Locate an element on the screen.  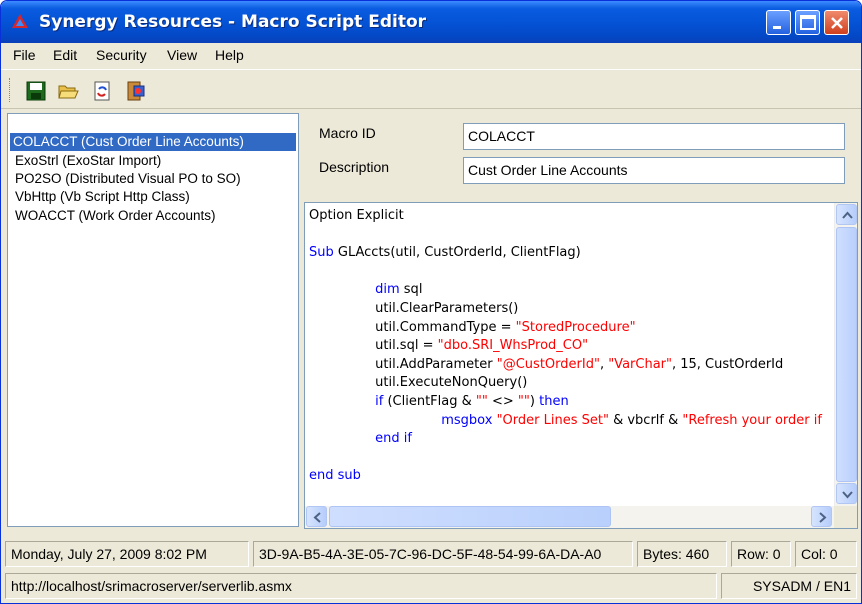
code-token: "dbo.SRI_WhsProd_CO" is located at coordinates (513, 346).